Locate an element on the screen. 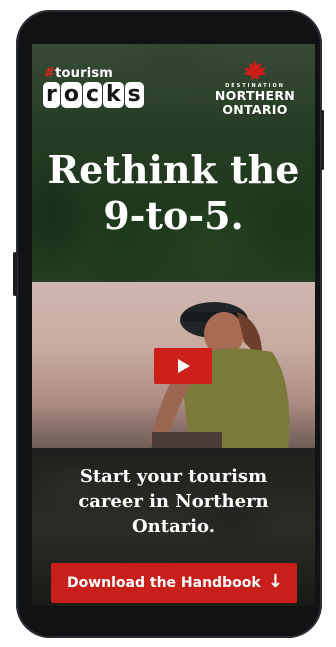 The height and width of the screenshot is (647, 336). hero-headline: Rethink the 9-to-5. is located at coordinates (173, 193).